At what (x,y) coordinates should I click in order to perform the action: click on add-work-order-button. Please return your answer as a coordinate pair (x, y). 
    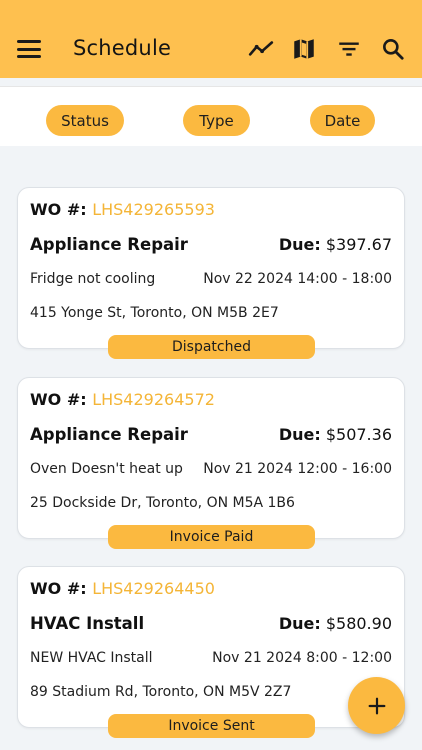
    Looking at the image, I should click on (376, 705).